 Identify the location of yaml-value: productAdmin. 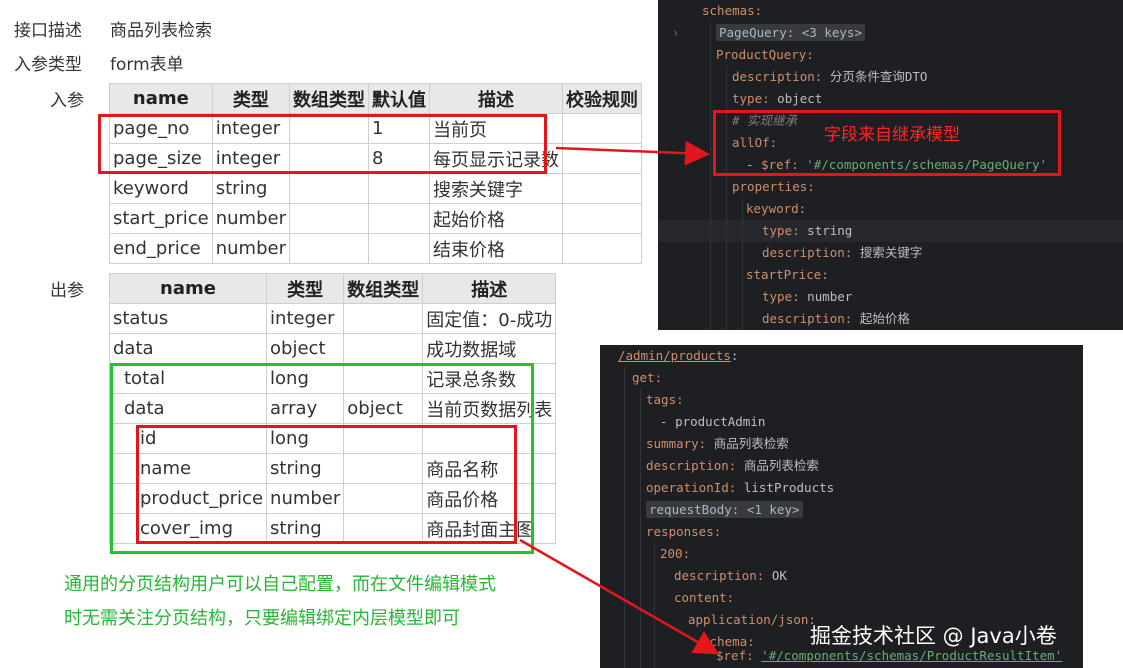
(720, 421).